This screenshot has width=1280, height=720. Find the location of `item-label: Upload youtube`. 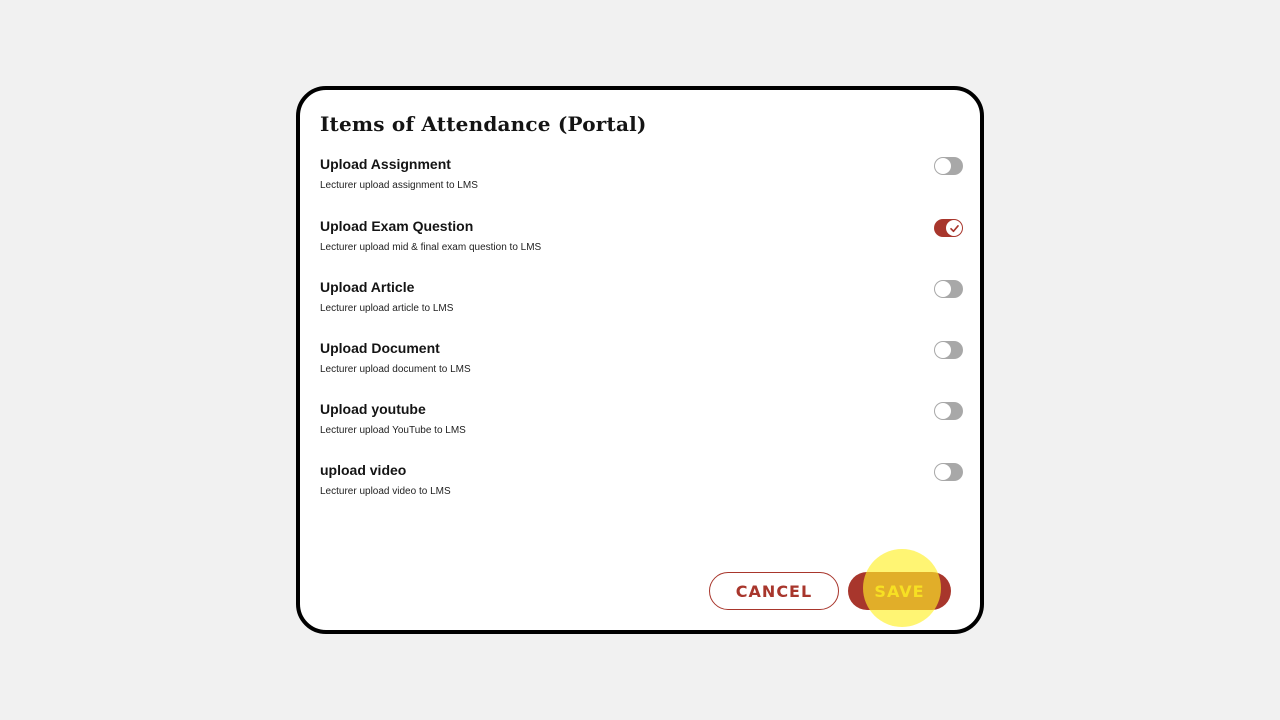

item-label: Upload youtube is located at coordinates (373, 409).